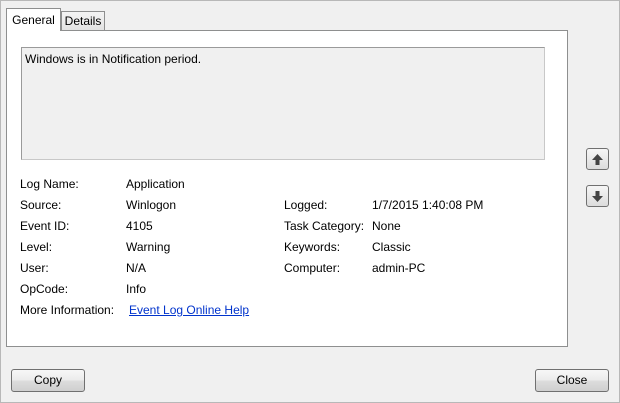  I want to click on keywords-value: Classic, so click(391, 247).